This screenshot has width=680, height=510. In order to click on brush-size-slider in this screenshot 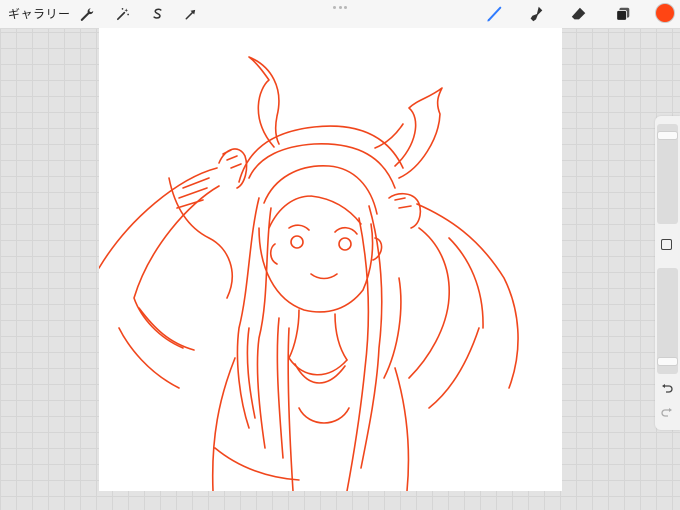, I will do `click(667, 174)`.